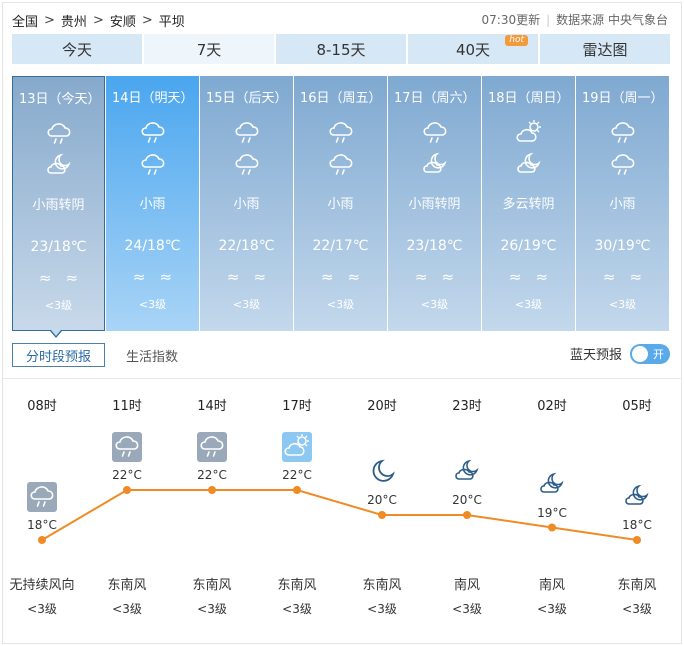 The width and height of the screenshot is (684, 646). What do you see at coordinates (127, 406) in the screenshot?
I see `hourly-time: 11时` at bounding box center [127, 406].